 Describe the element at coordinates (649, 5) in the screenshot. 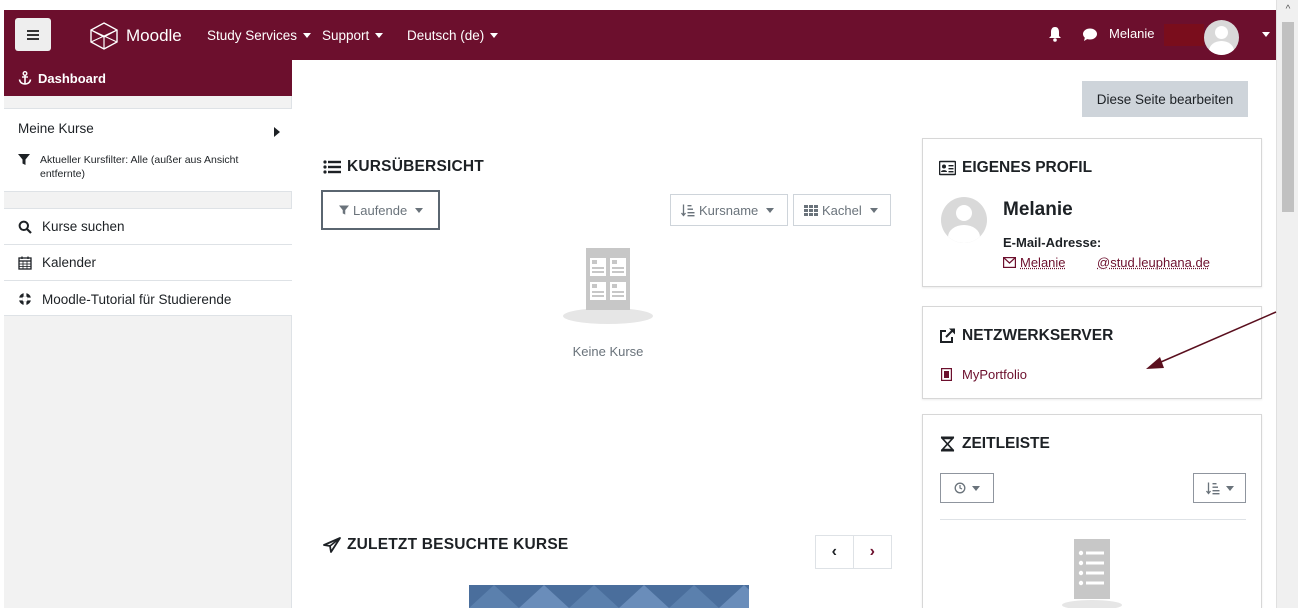

I see `top-strip` at that location.